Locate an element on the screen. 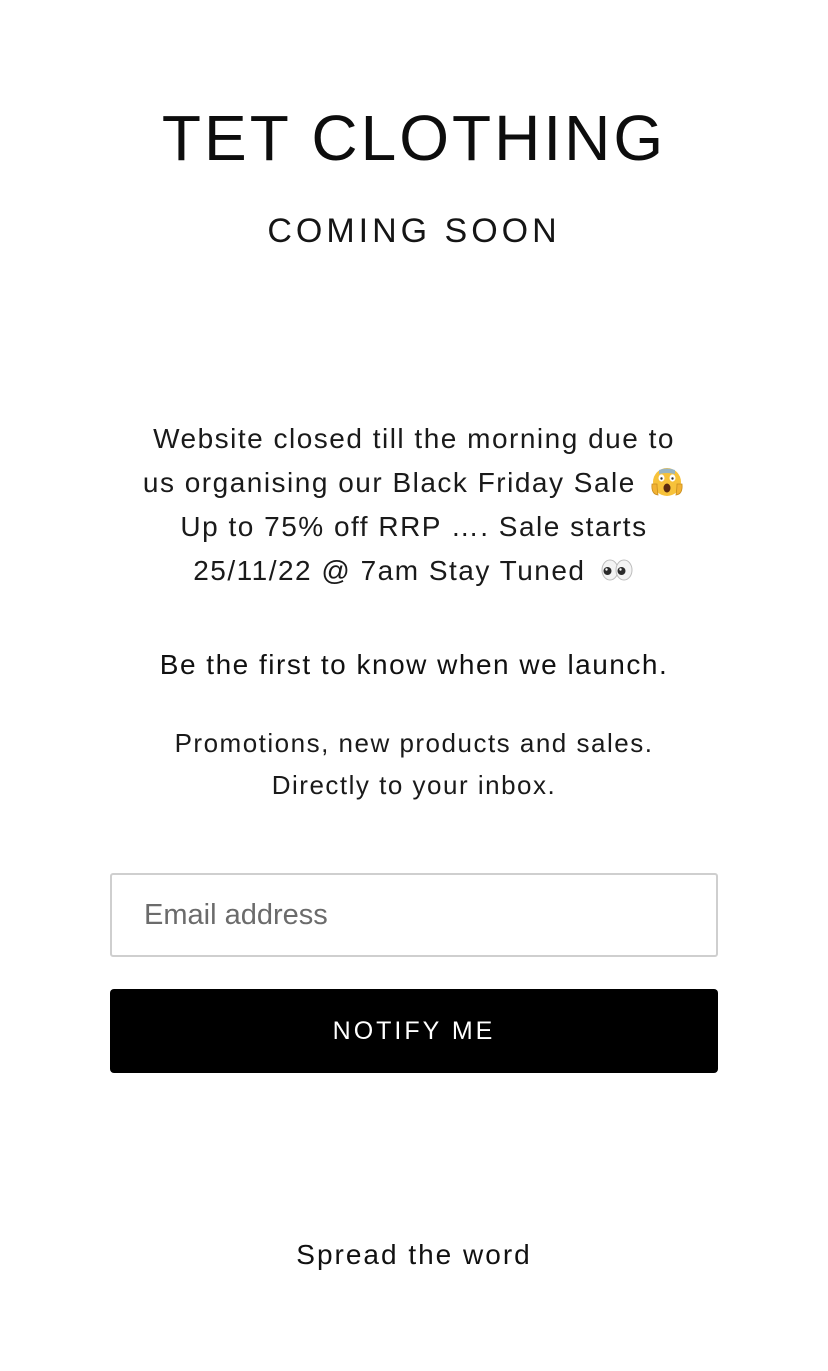  promo-line: Promotions, new products and sales. is located at coordinates (414, 743).